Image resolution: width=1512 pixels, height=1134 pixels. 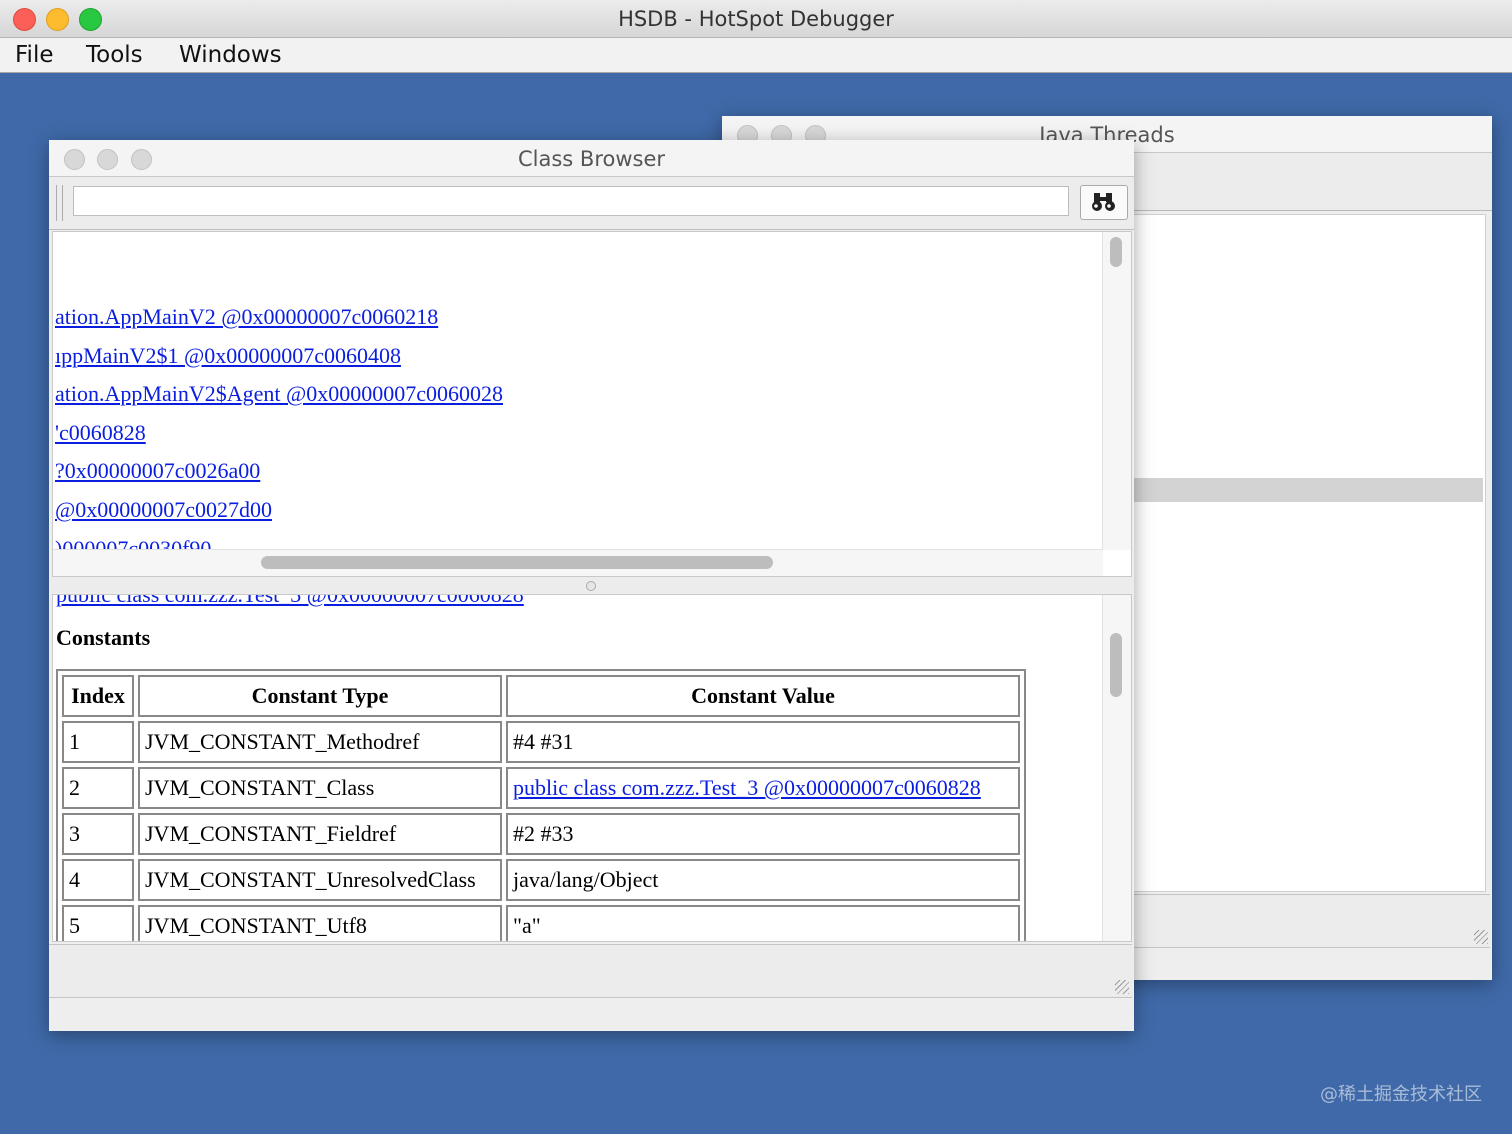 What do you see at coordinates (1481, 937) in the screenshot?
I see `threads-resize-grip-icon` at bounding box center [1481, 937].